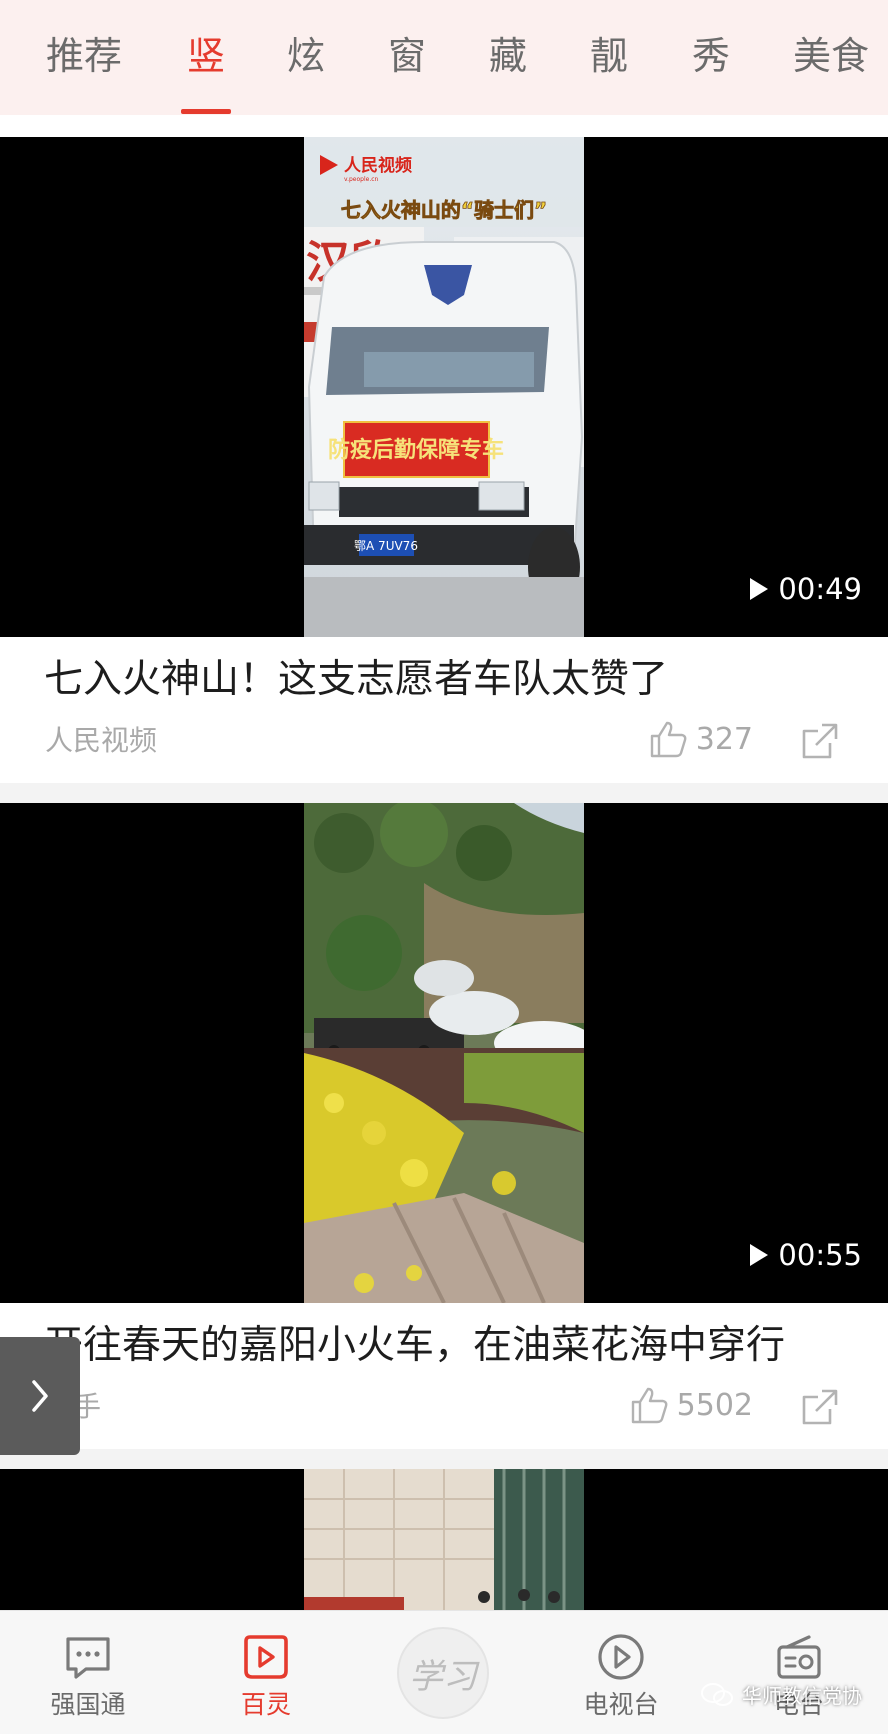 This screenshot has height=1734, width=888. Describe the element at coordinates (444, 210) in the screenshot. I see `video-banner-text: 七入火神山的“骑士们”` at that location.